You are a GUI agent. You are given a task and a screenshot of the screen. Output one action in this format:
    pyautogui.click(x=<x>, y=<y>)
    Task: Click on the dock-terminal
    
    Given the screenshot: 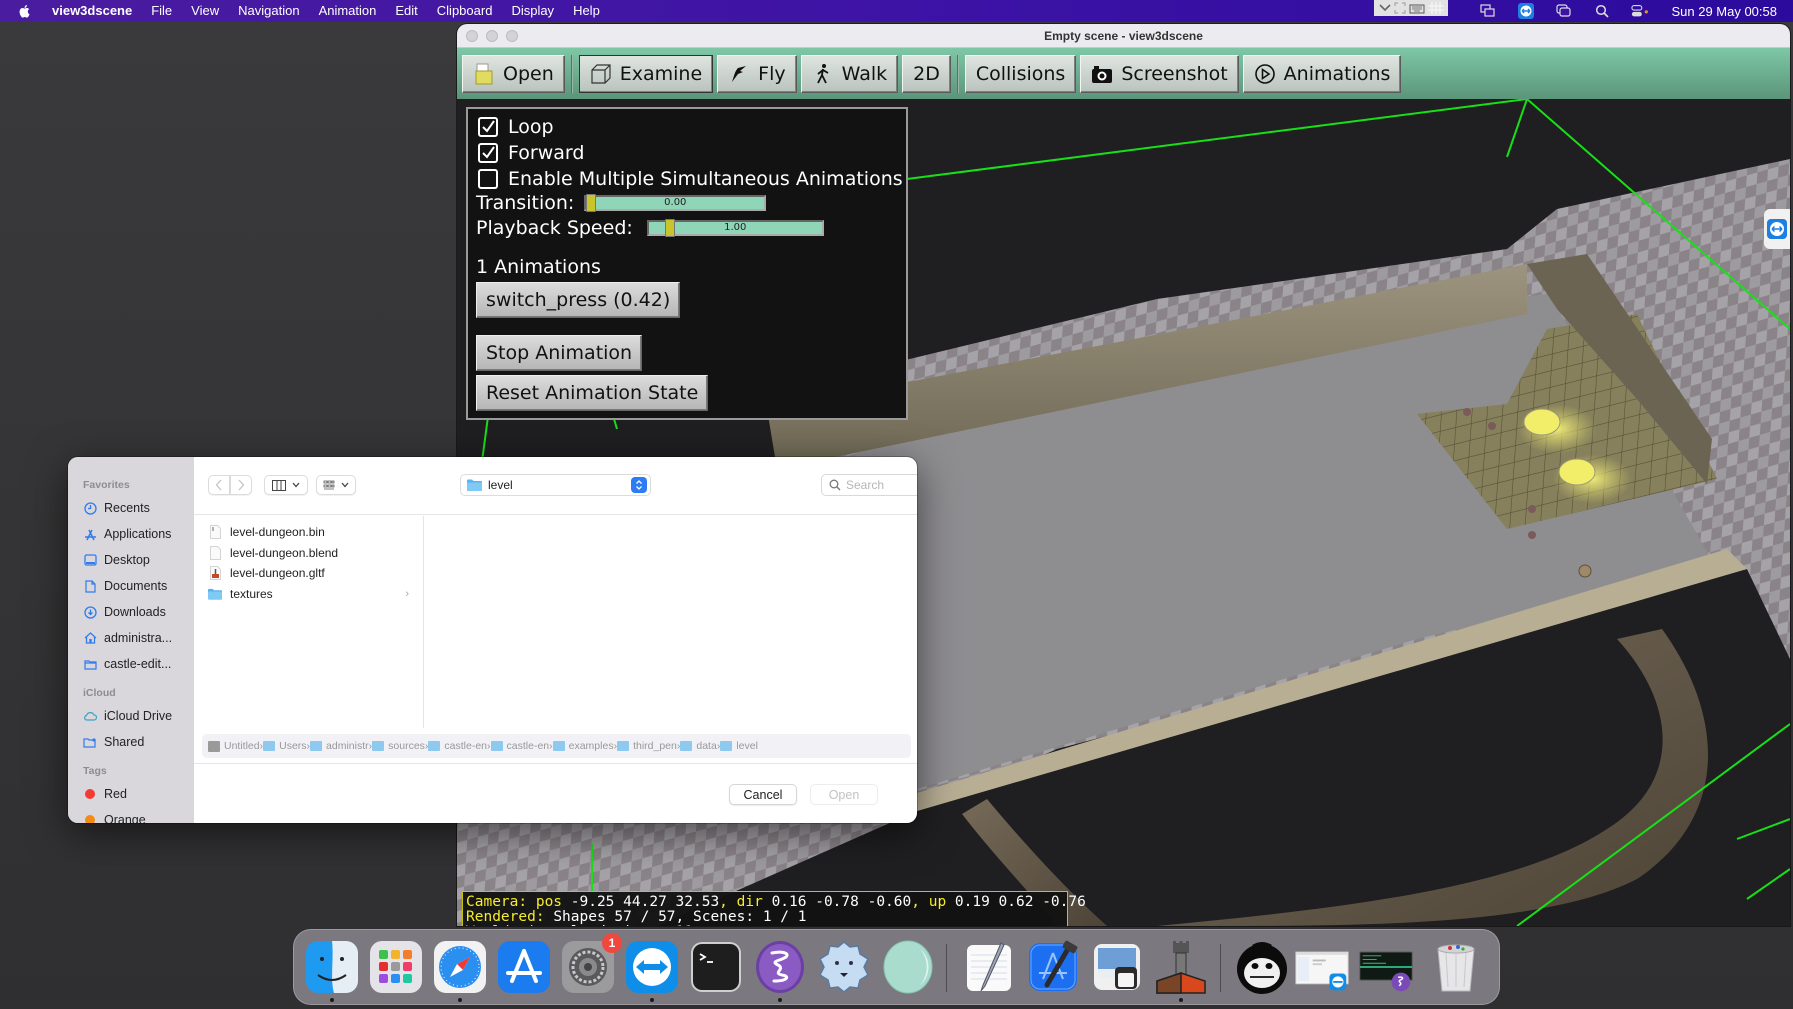 What is the action you would take?
    pyautogui.click(x=716, y=967)
    